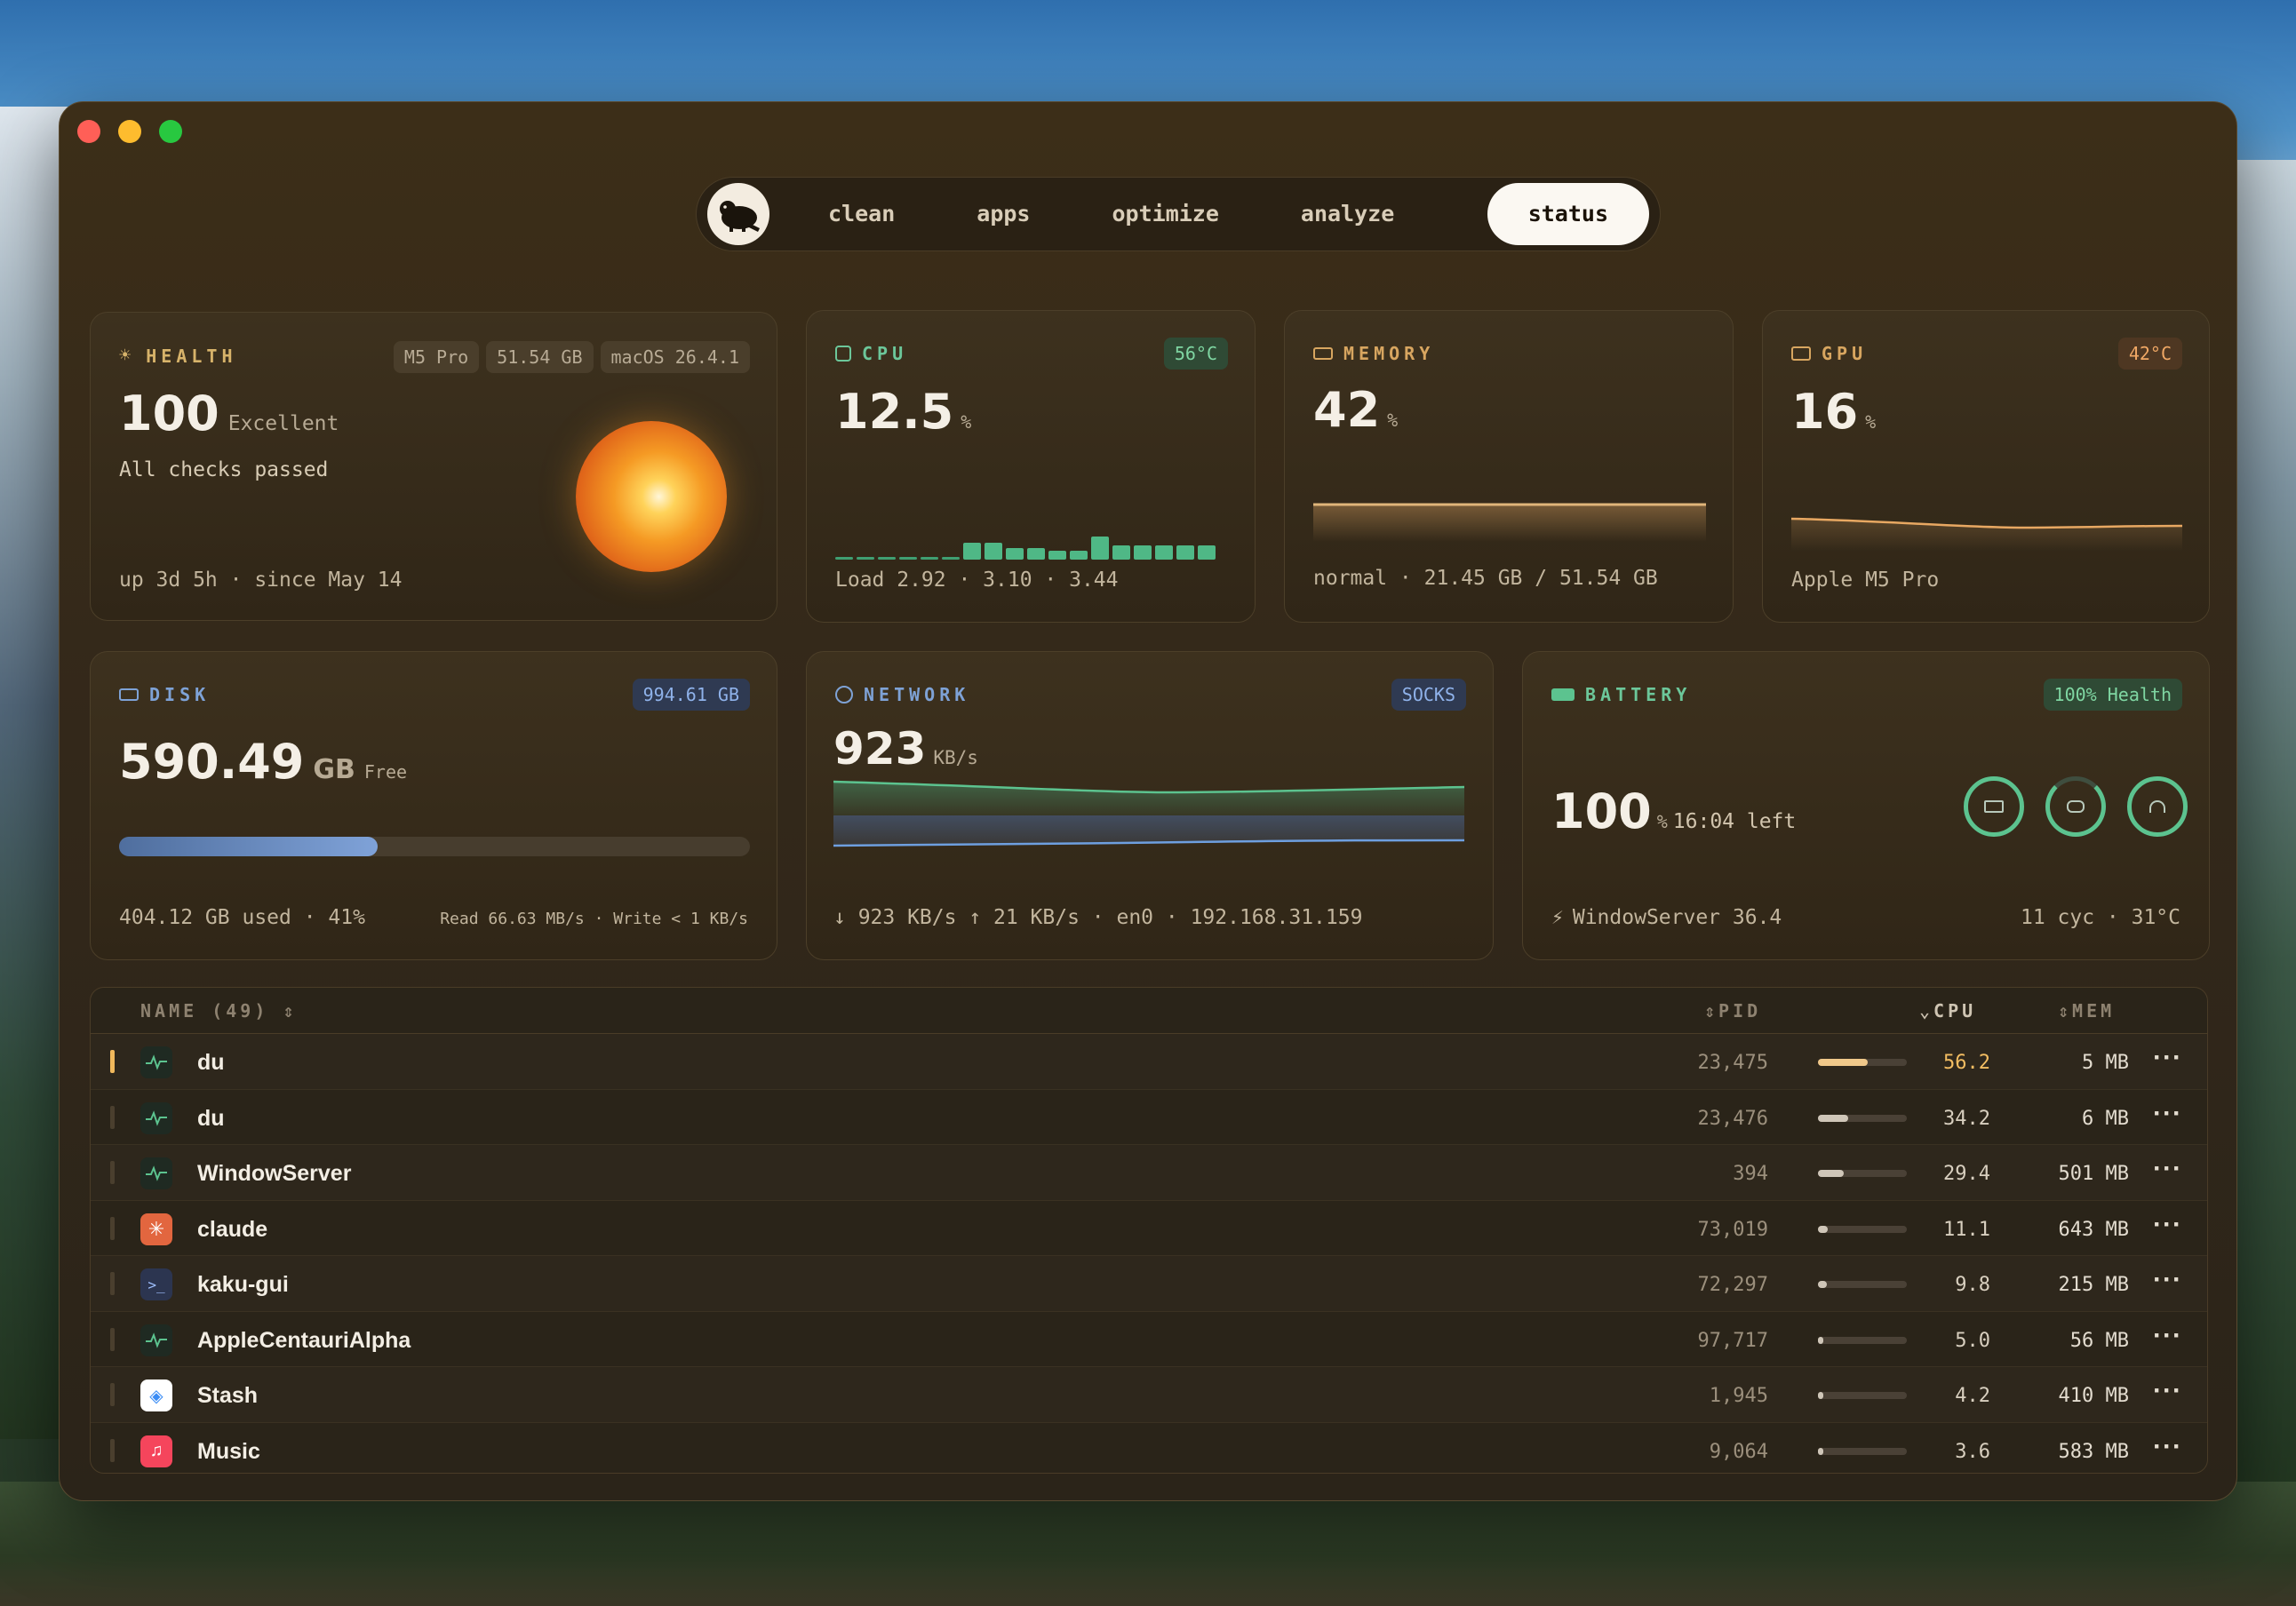 The image size is (2296, 1606). I want to click on close-window-button, so click(89, 132).